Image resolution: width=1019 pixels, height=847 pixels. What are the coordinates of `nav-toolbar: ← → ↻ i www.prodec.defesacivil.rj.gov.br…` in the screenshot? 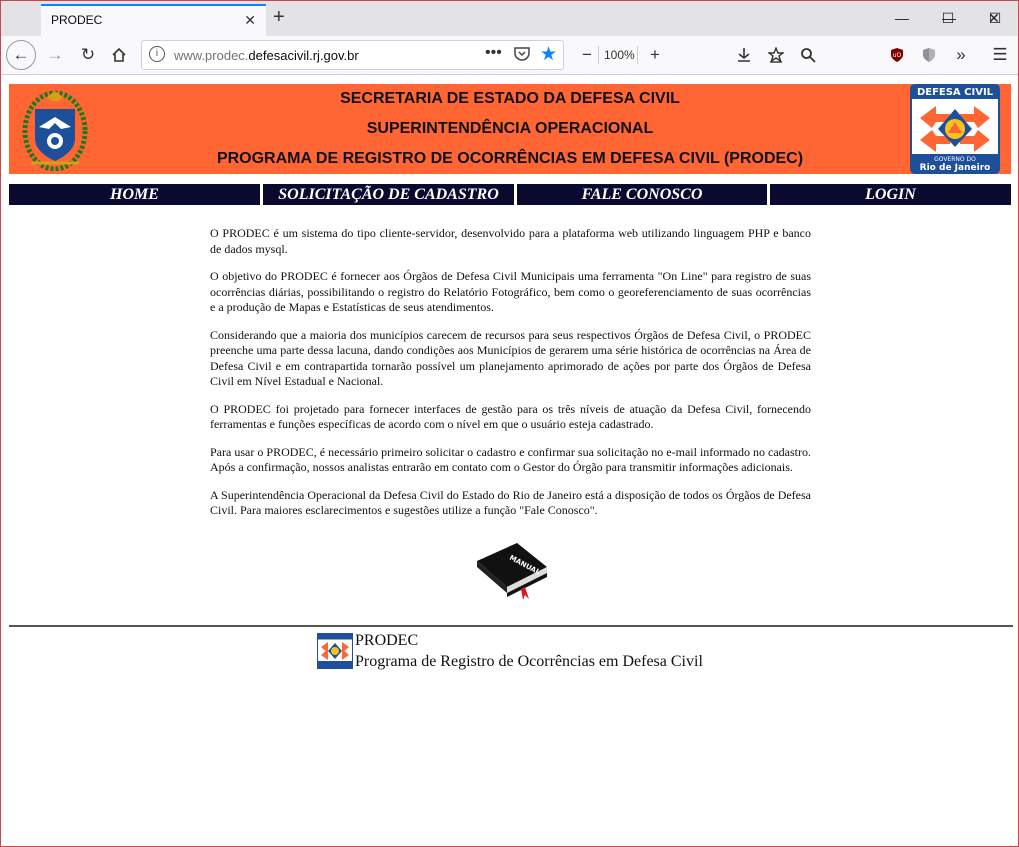 It's located at (509, 55).